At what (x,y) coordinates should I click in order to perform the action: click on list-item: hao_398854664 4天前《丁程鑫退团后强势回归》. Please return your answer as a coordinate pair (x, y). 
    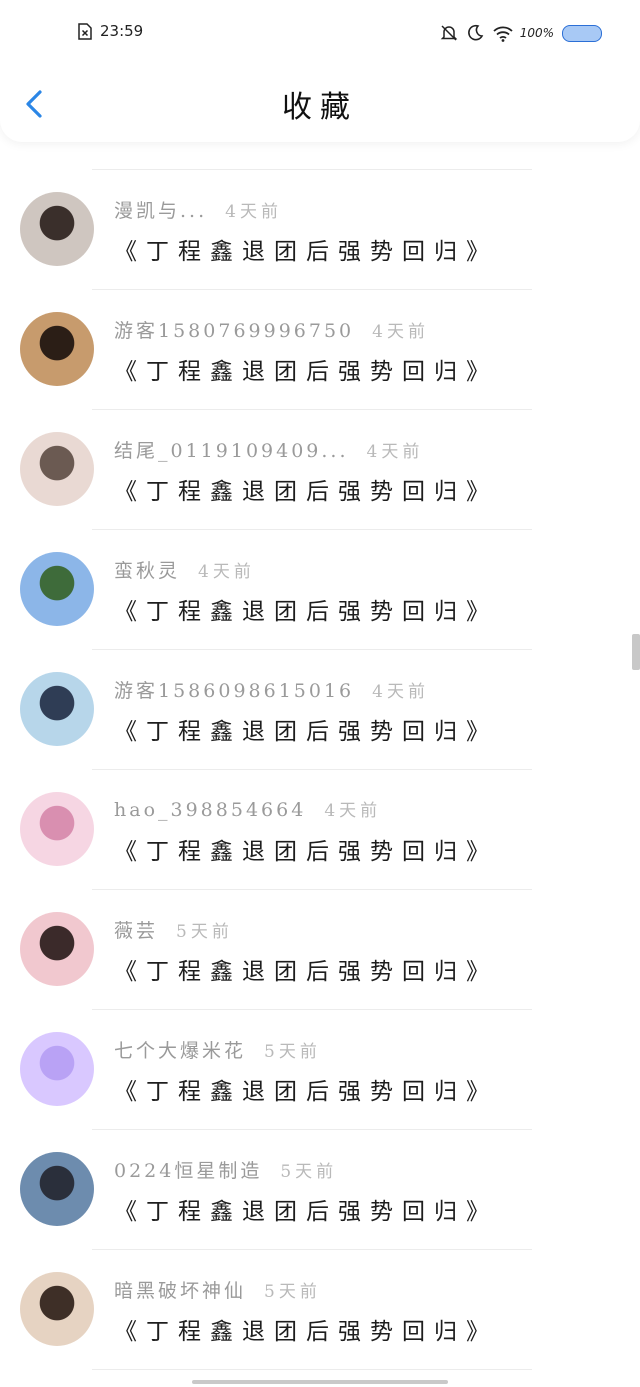
    Looking at the image, I should click on (320, 830).